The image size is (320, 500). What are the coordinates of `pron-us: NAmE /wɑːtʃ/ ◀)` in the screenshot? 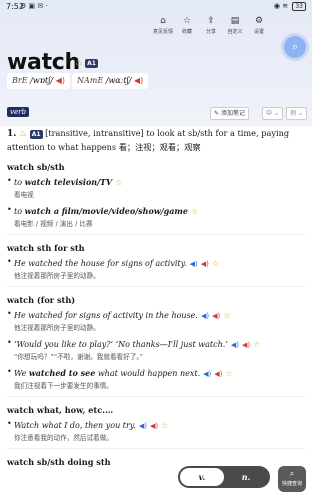 It's located at (110, 81).